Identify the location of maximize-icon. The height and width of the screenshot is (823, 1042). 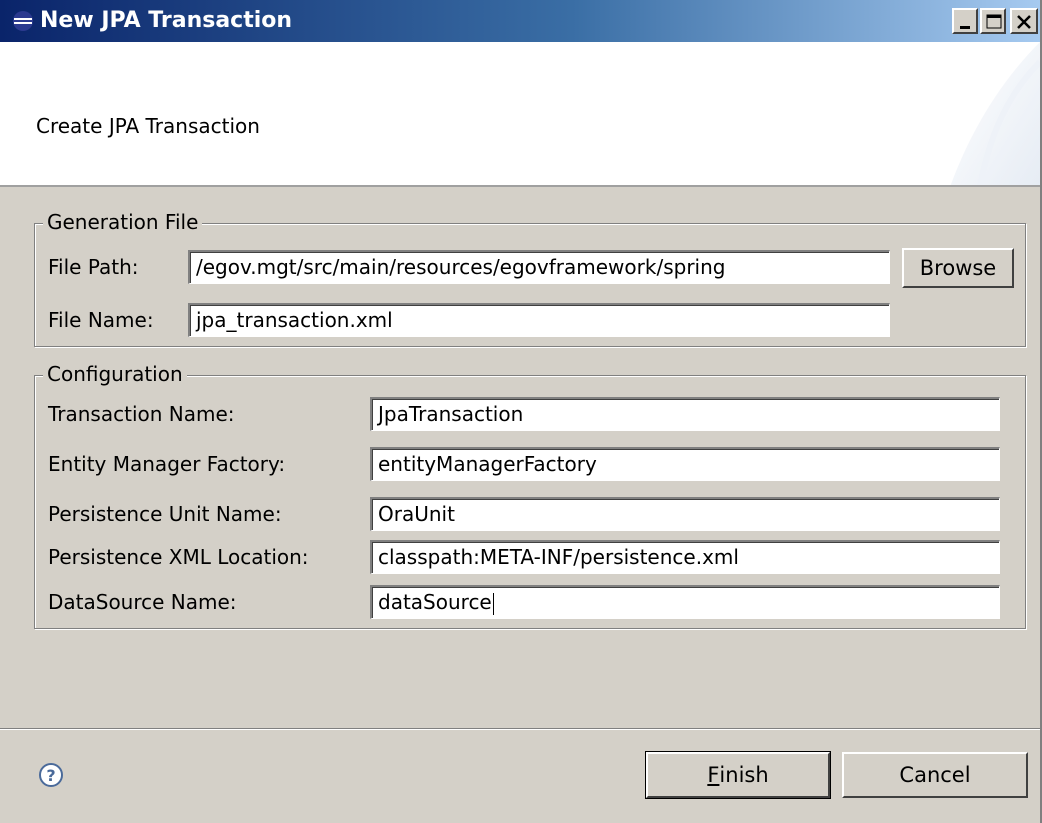
(994, 21).